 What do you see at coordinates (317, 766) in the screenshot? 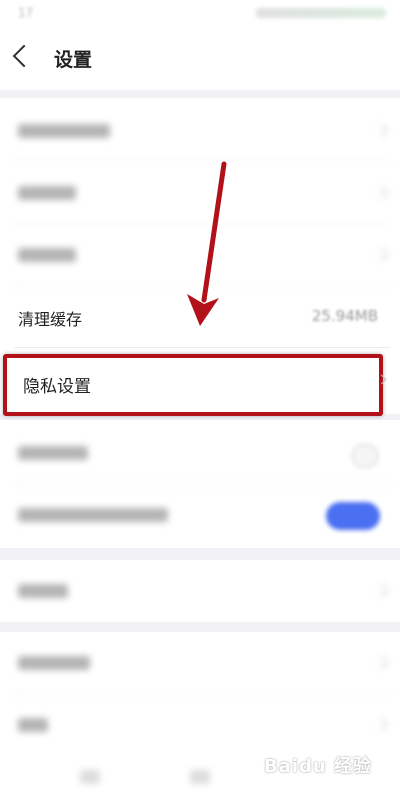
I see `baidu-watermark: Baidu 经验` at bounding box center [317, 766].